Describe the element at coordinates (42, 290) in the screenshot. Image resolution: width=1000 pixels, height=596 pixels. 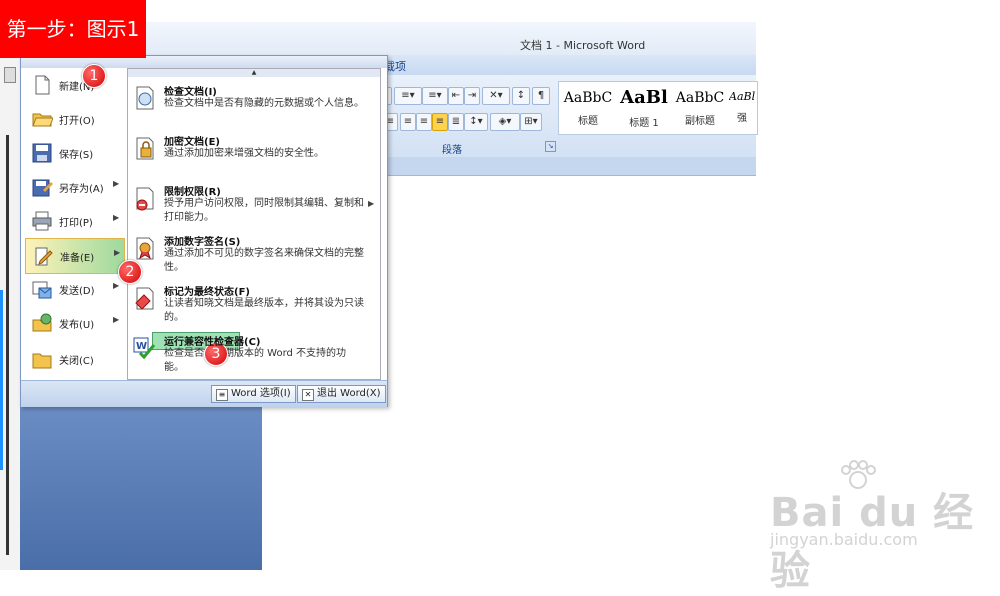
I see `send-mail-icon` at that location.